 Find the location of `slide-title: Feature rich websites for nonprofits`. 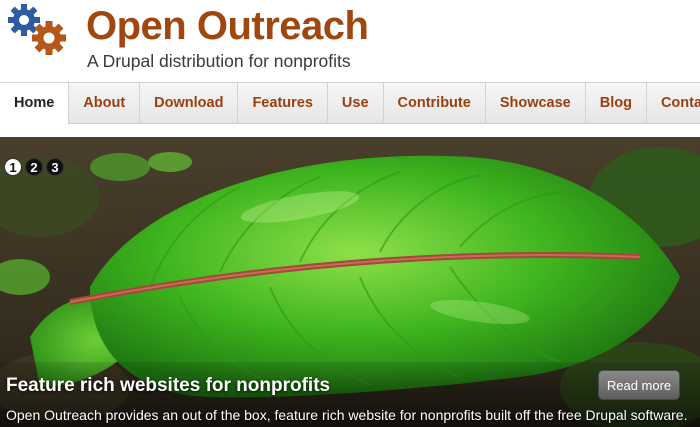

slide-title: Feature rich websites for nonprofits is located at coordinates (168, 385).